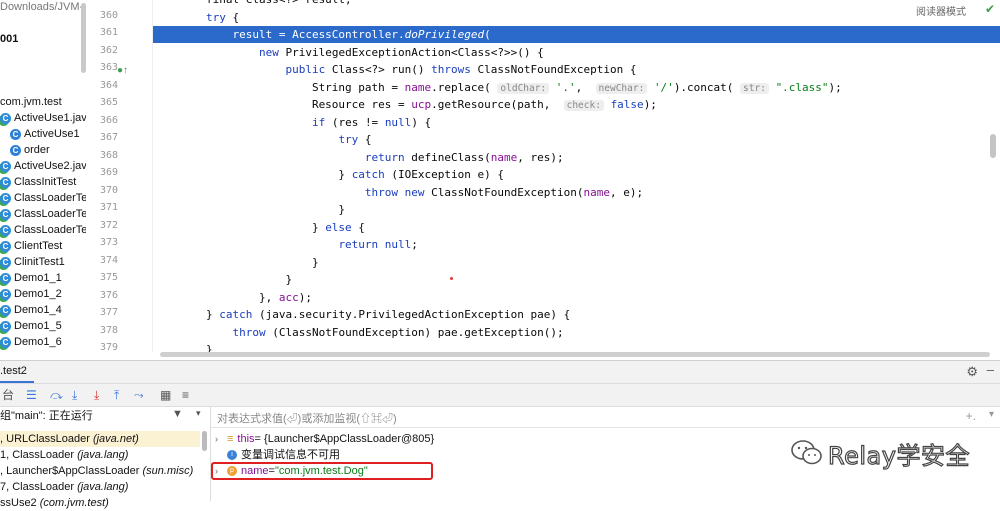 The width and height of the screenshot is (1000, 511). Describe the element at coordinates (322, 471) in the screenshot. I see `highlight-box` at that location.